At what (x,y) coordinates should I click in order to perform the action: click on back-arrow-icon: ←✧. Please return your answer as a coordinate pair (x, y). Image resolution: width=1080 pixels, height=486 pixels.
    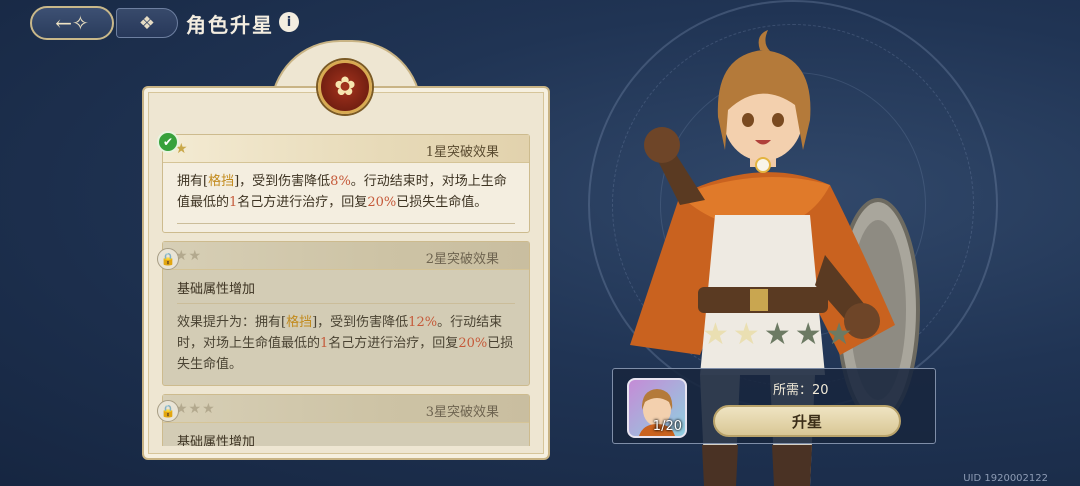
    Looking at the image, I should click on (72, 23).